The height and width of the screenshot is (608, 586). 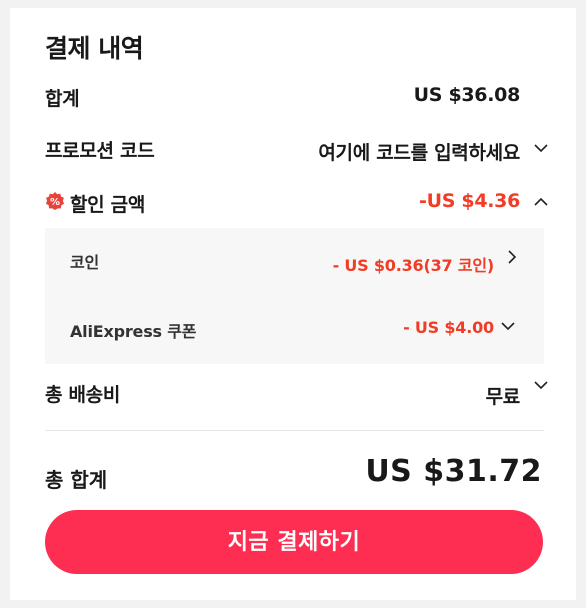 What do you see at coordinates (469, 201) in the screenshot?
I see `discount-value: -US $4.36` at bounding box center [469, 201].